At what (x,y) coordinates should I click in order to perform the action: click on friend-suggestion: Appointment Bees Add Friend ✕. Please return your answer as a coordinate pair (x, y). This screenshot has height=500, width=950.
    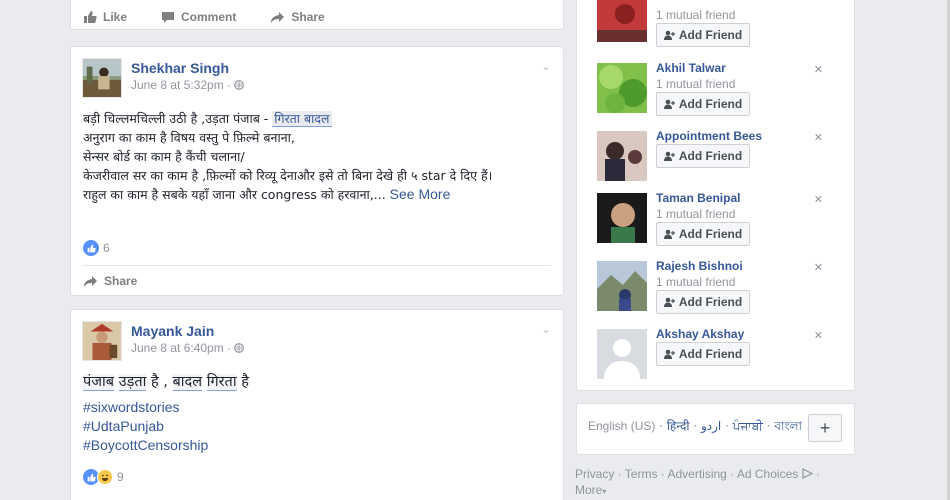
    Looking at the image, I should click on (717, 157).